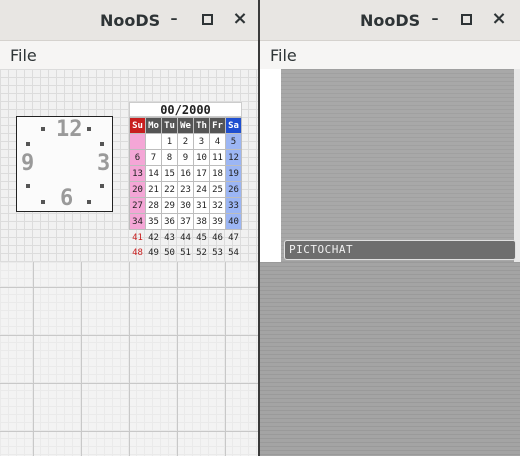 The height and width of the screenshot is (456, 520). Describe the element at coordinates (137, 125) in the screenshot. I see `day-header: Su` at that location.